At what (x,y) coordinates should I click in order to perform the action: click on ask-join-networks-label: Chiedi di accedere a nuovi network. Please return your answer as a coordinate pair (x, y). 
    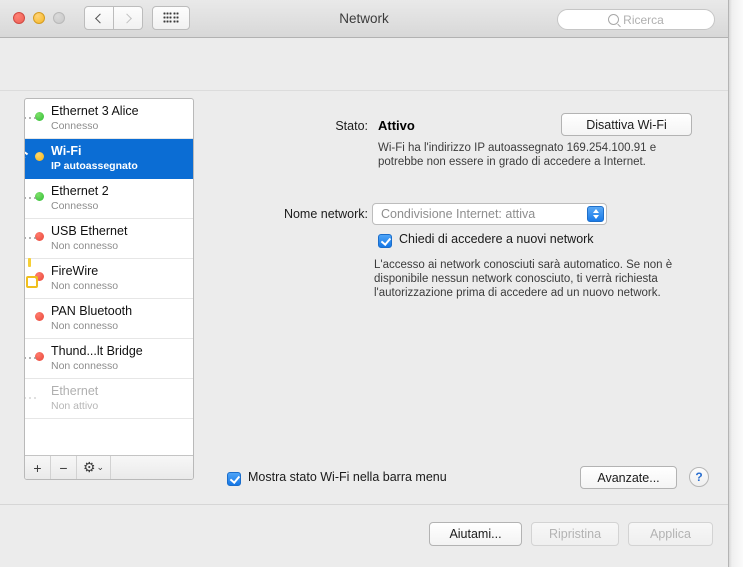
    Looking at the image, I should click on (496, 239).